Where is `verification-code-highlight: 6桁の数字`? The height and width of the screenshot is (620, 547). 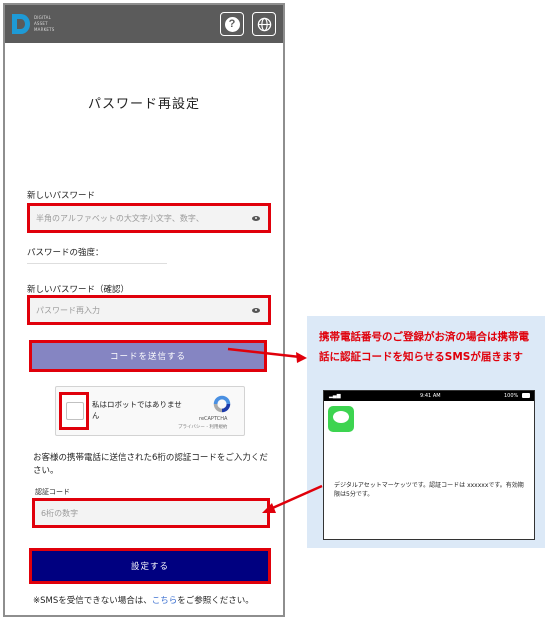
verification-code-highlight: 6桁の数字 is located at coordinates (151, 513).